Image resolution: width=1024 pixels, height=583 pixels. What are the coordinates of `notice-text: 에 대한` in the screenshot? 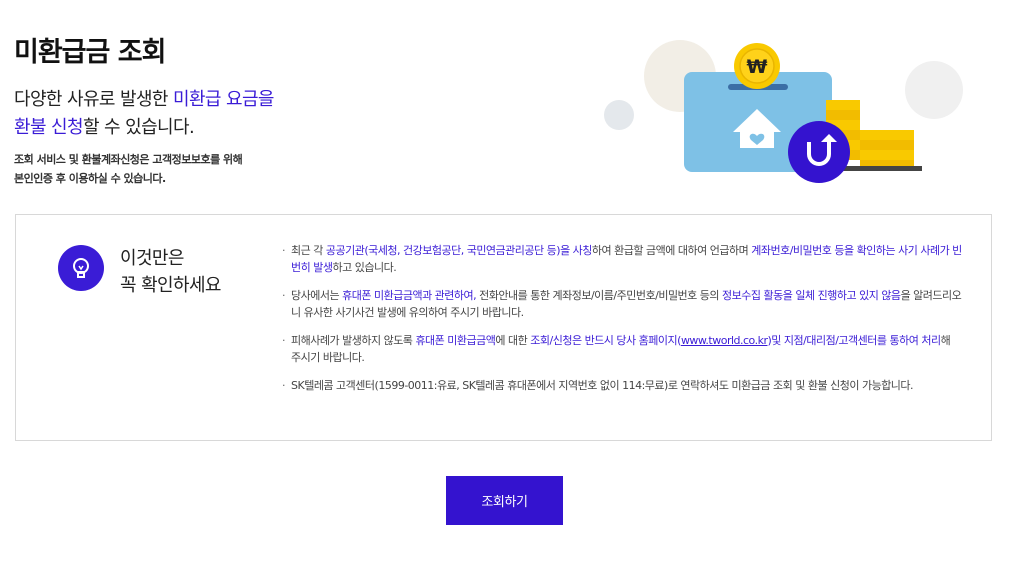 It's located at (513, 340).